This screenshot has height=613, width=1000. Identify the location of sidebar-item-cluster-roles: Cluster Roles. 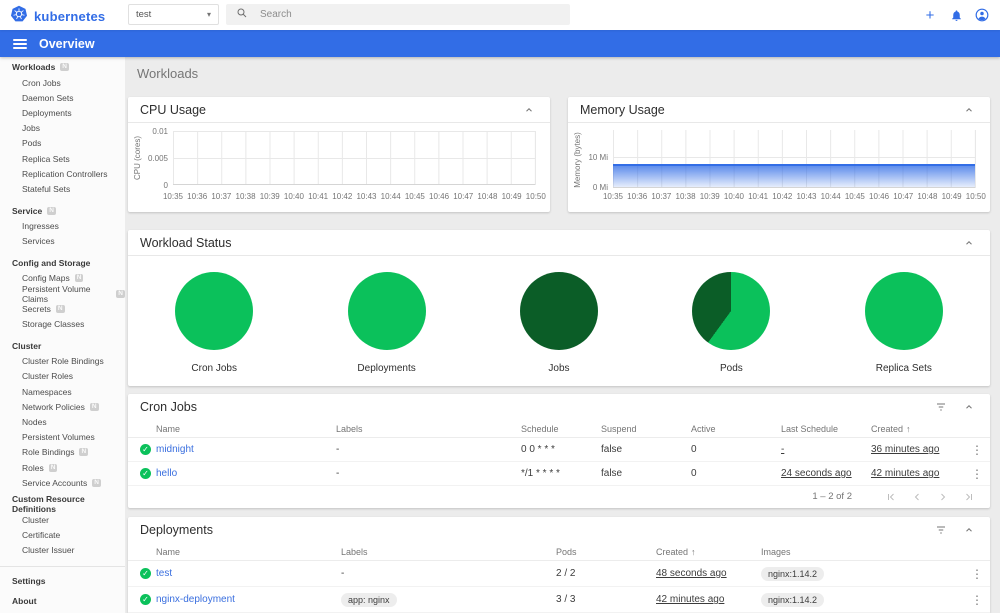
(62, 376).